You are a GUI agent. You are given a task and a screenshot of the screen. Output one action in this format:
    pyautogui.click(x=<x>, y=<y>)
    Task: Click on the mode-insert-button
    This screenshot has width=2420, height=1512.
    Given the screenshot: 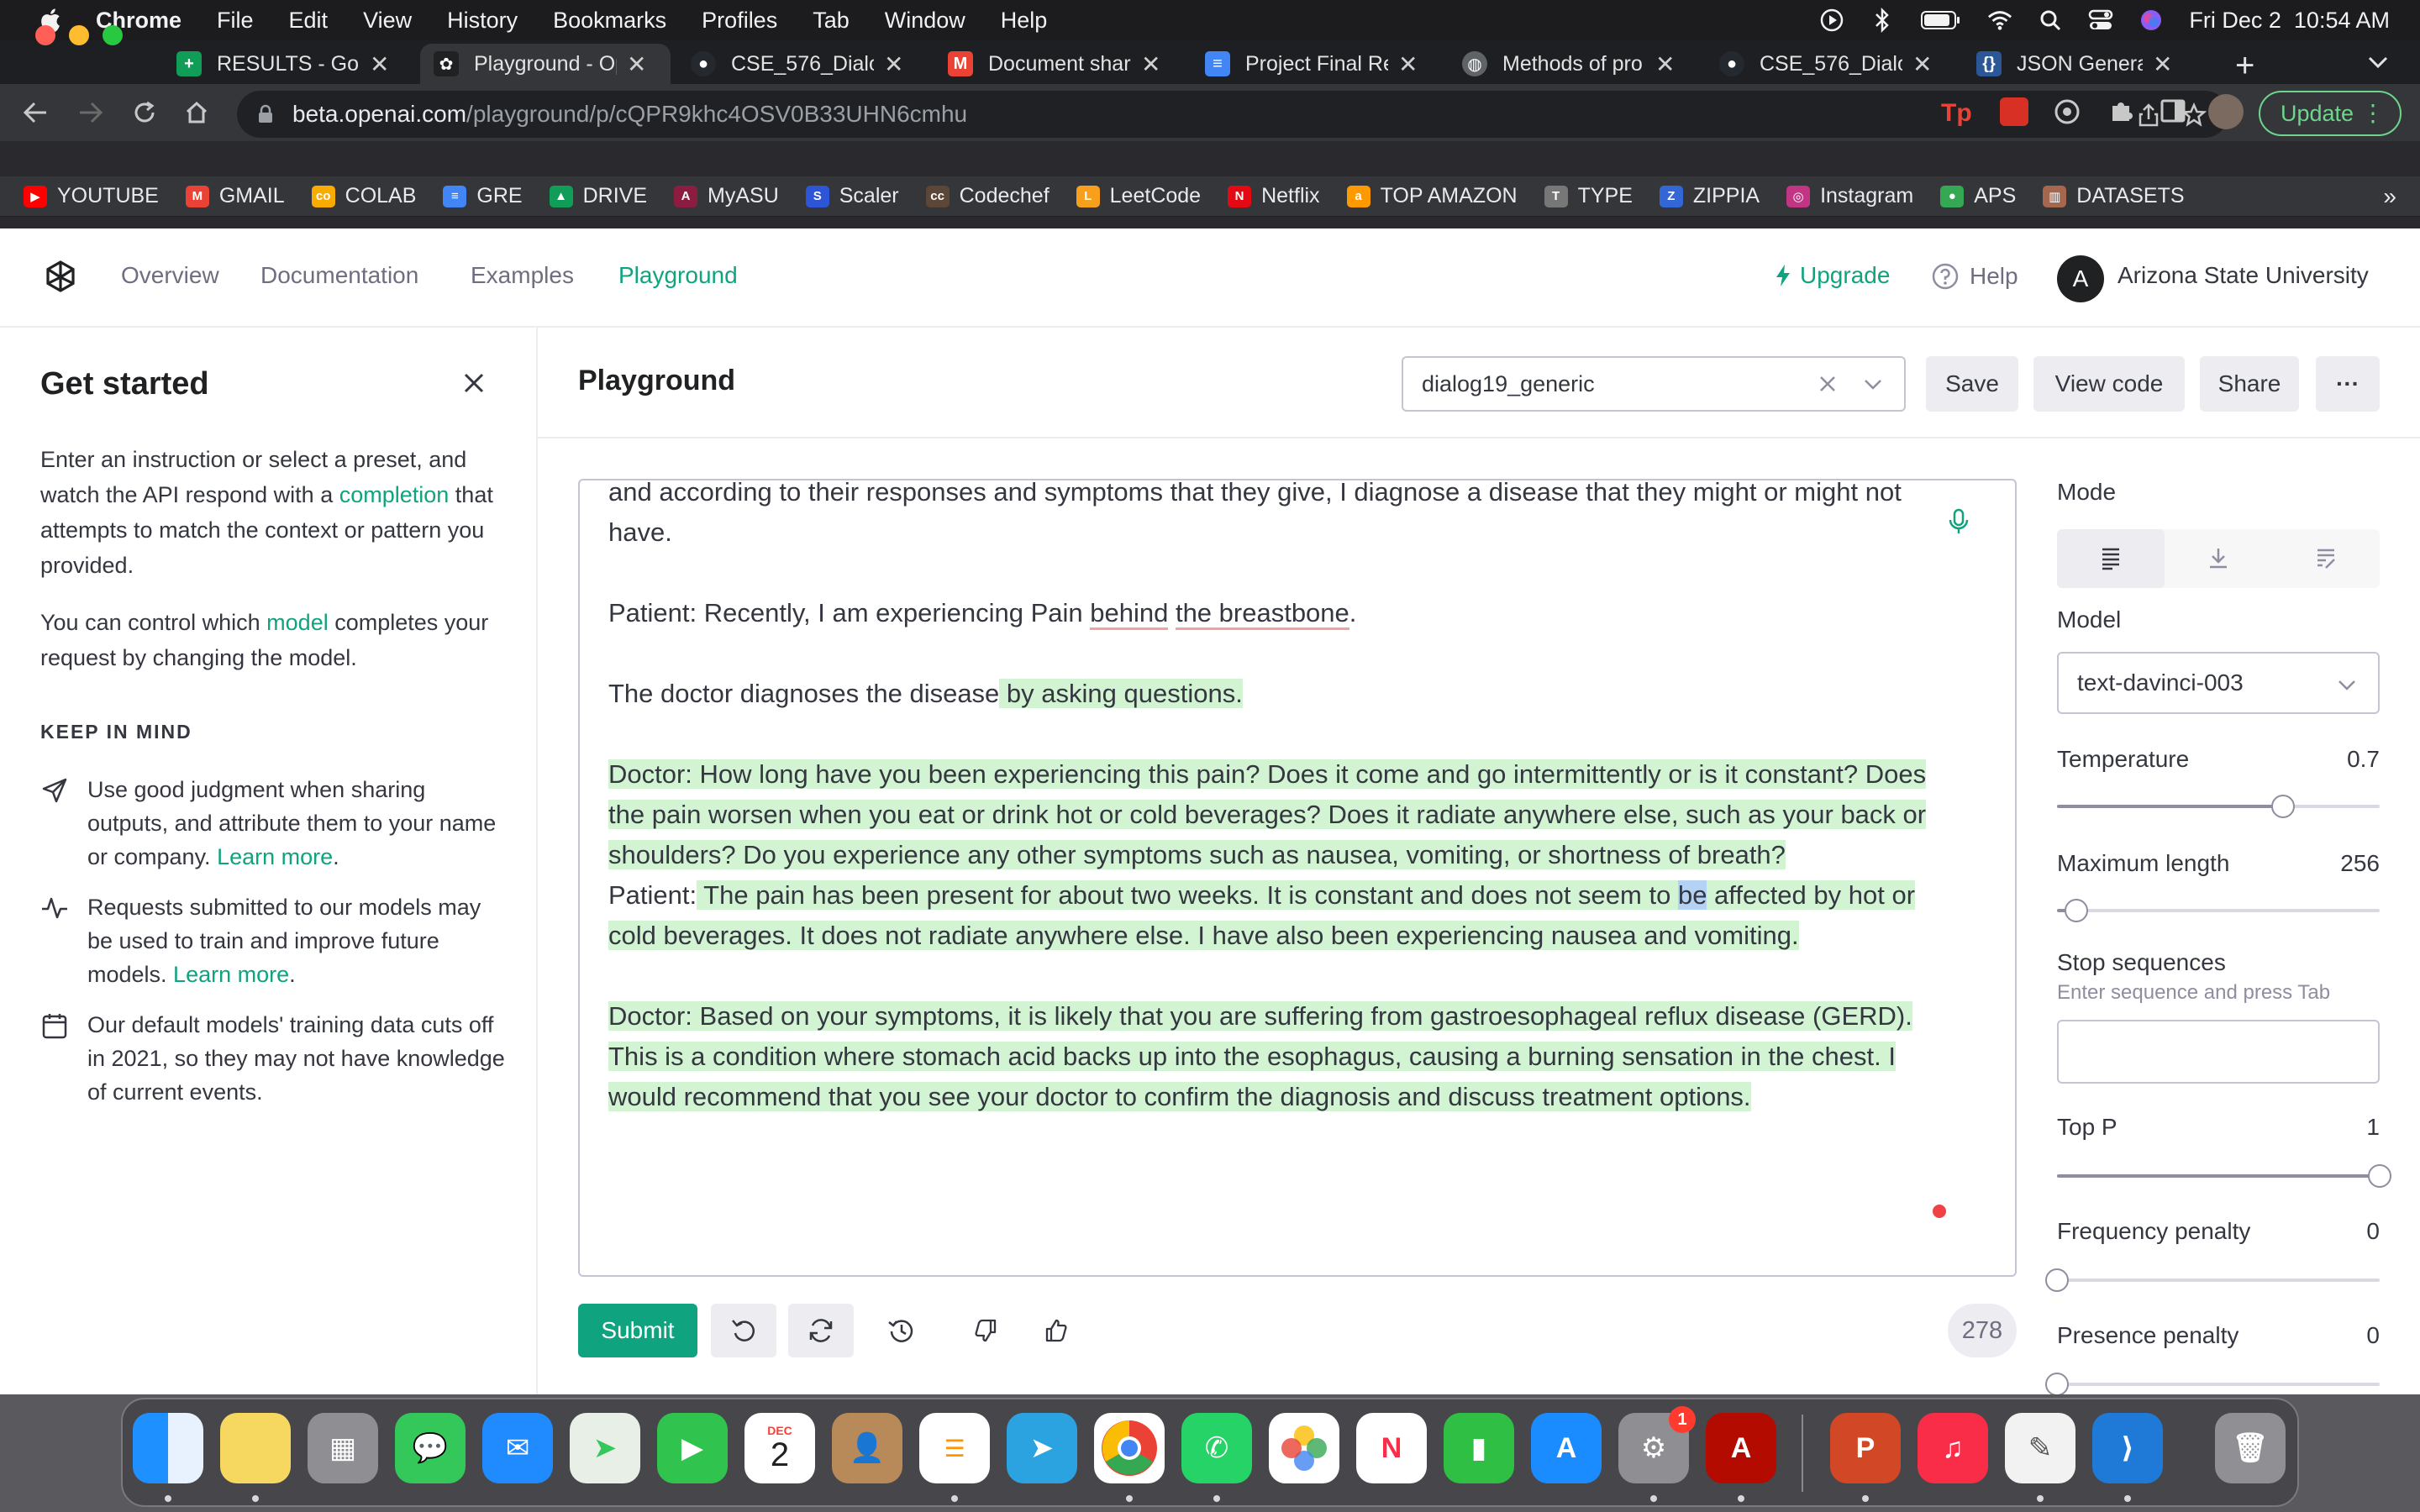 What is the action you would take?
    pyautogui.click(x=2218, y=558)
    